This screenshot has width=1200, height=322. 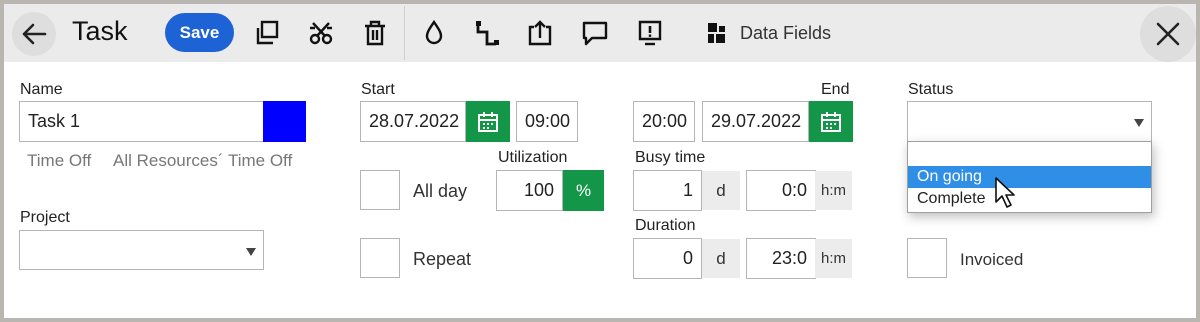 What do you see at coordinates (931, 89) in the screenshot?
I see `status-label: Status` at bounding box center [931, 89].